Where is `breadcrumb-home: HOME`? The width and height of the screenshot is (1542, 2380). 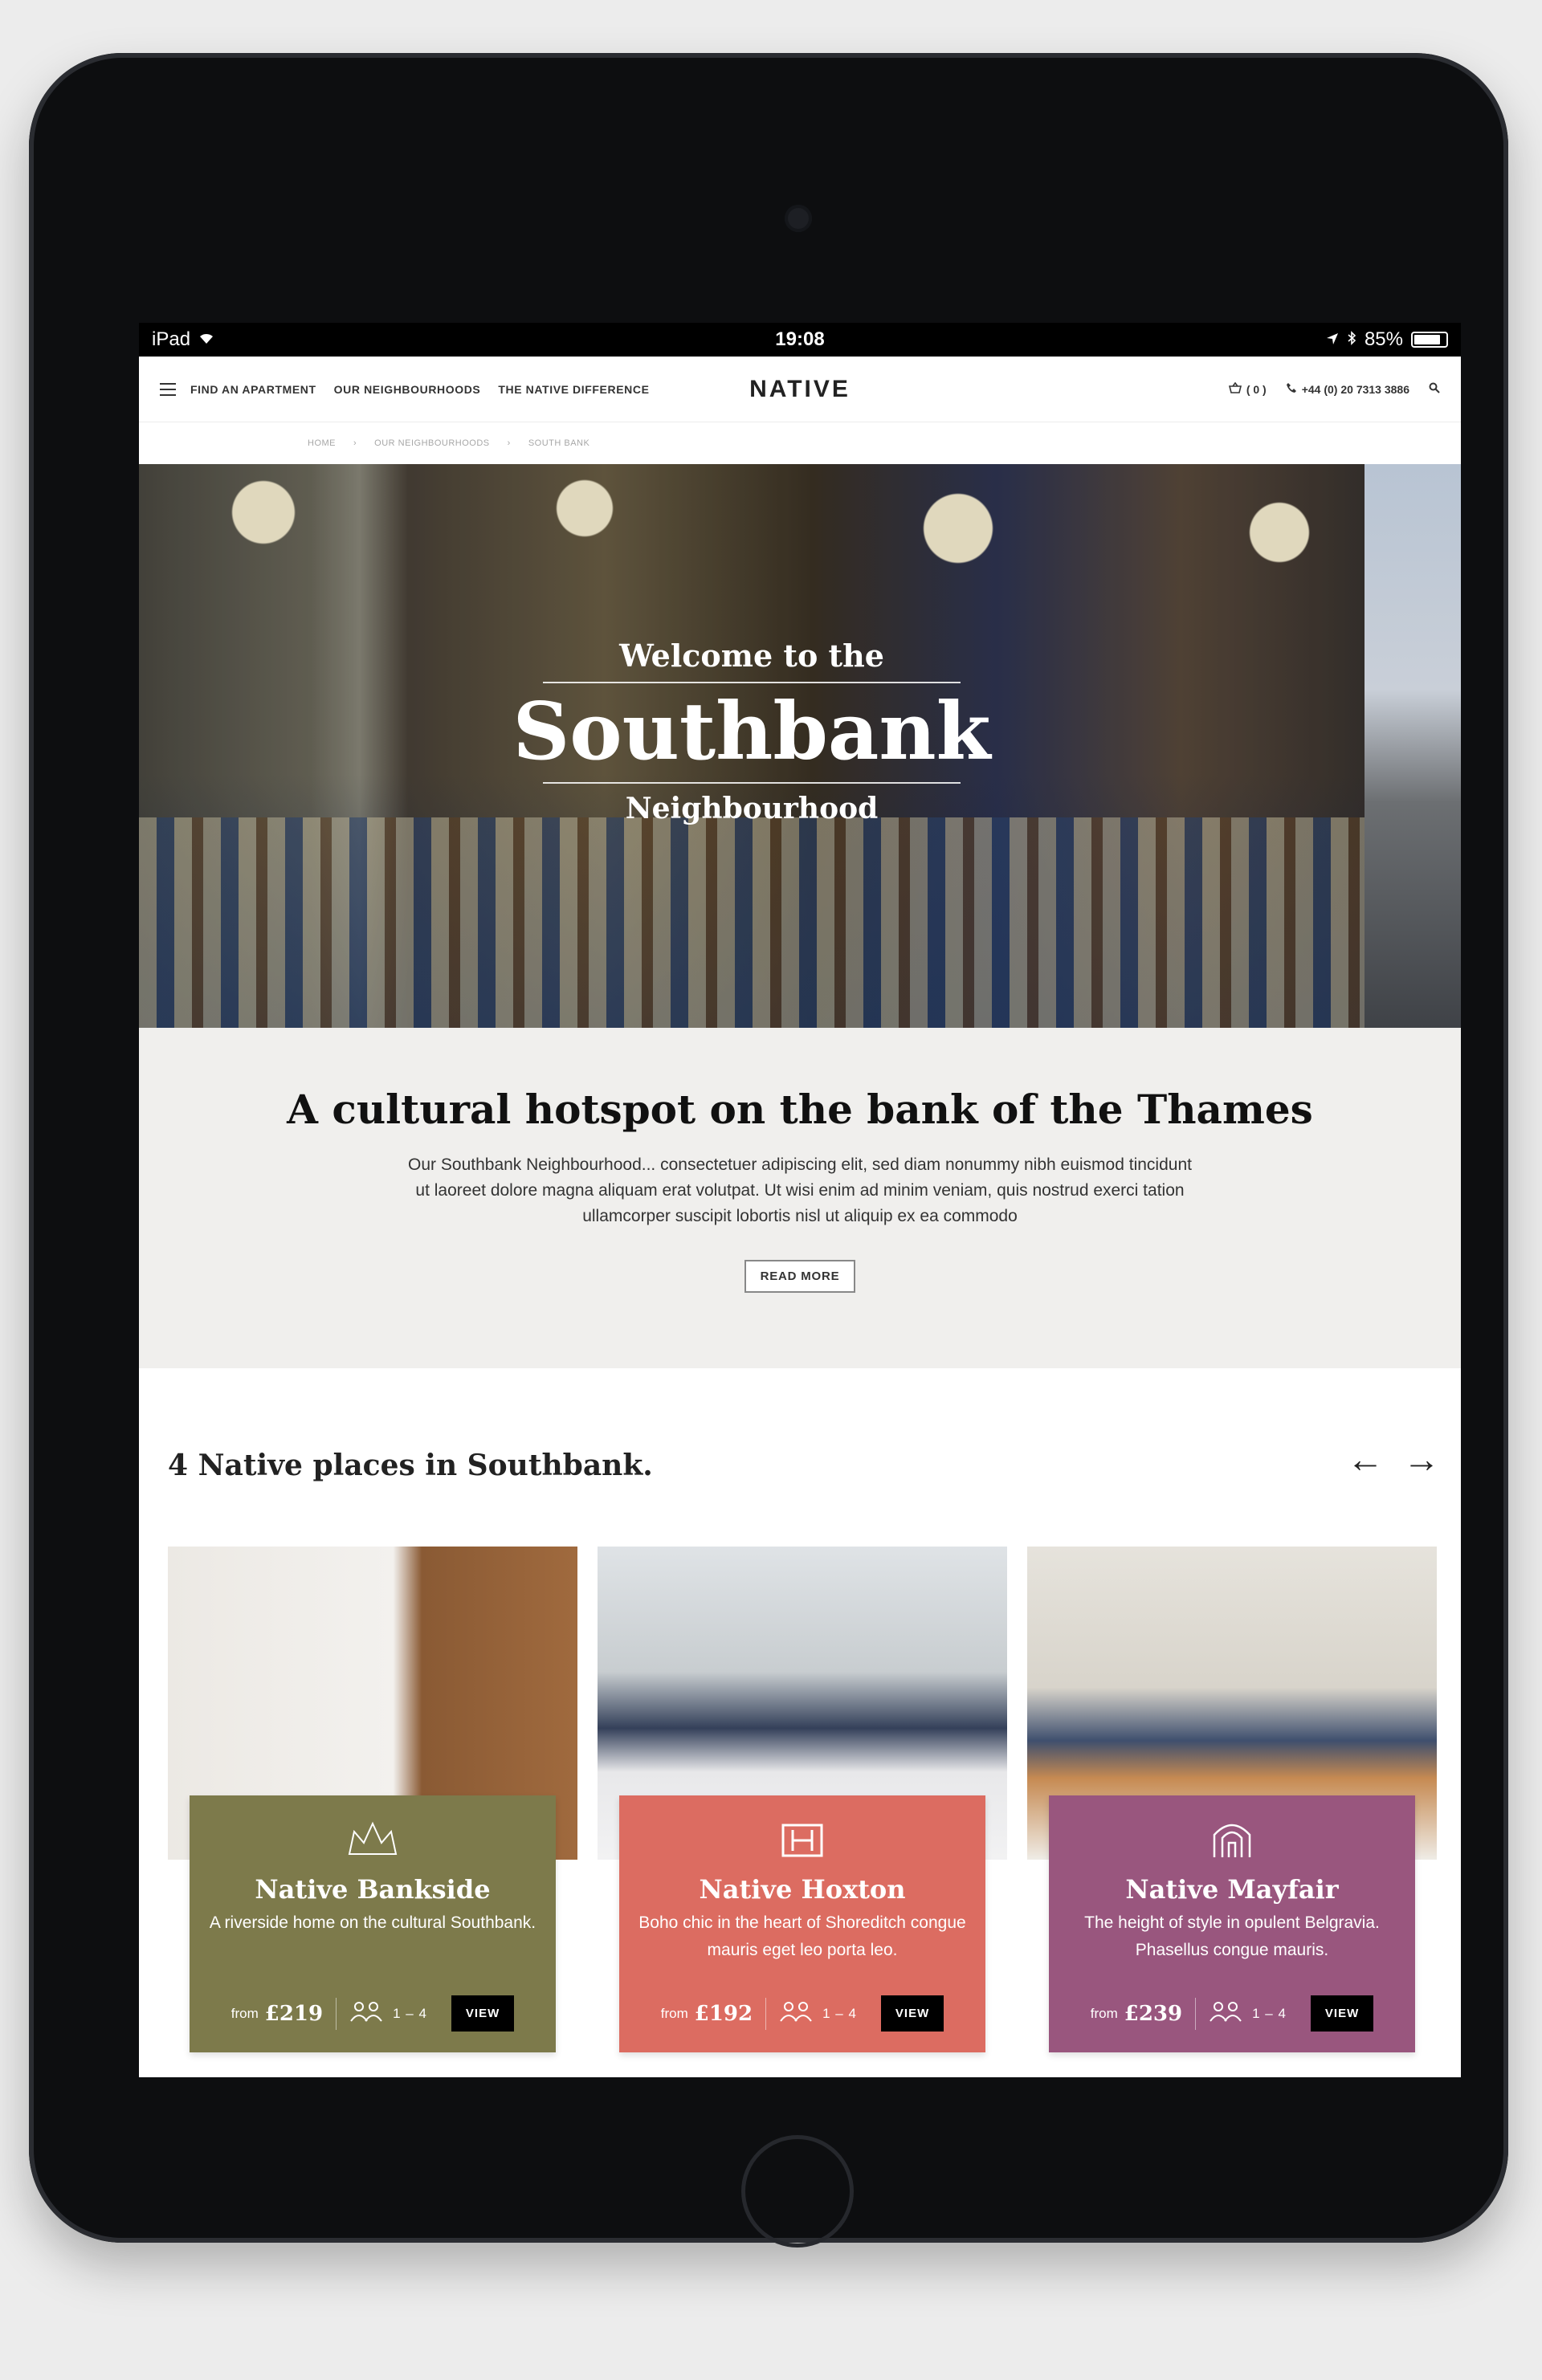 breadcrumb-home: HOME is located at coordinates (322, 443).